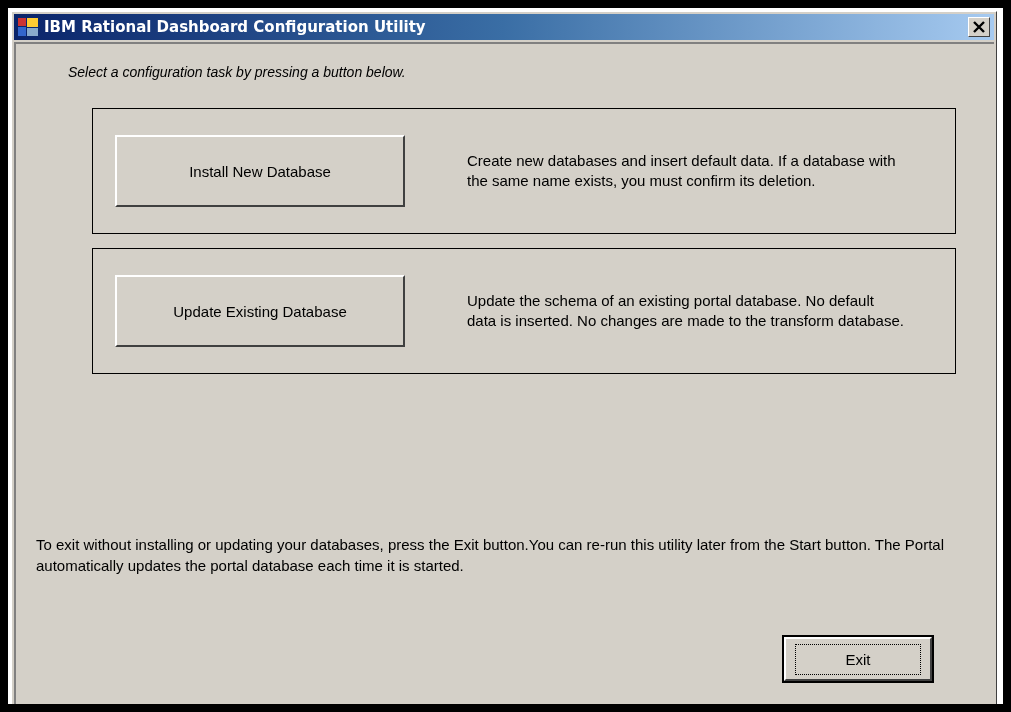 The height and width of the screenshot is (712, 1011). What do you see at coordinates (260, 171) in the screenshot?
I see `task-button: Install New Database` at bounding box center [260, 171].